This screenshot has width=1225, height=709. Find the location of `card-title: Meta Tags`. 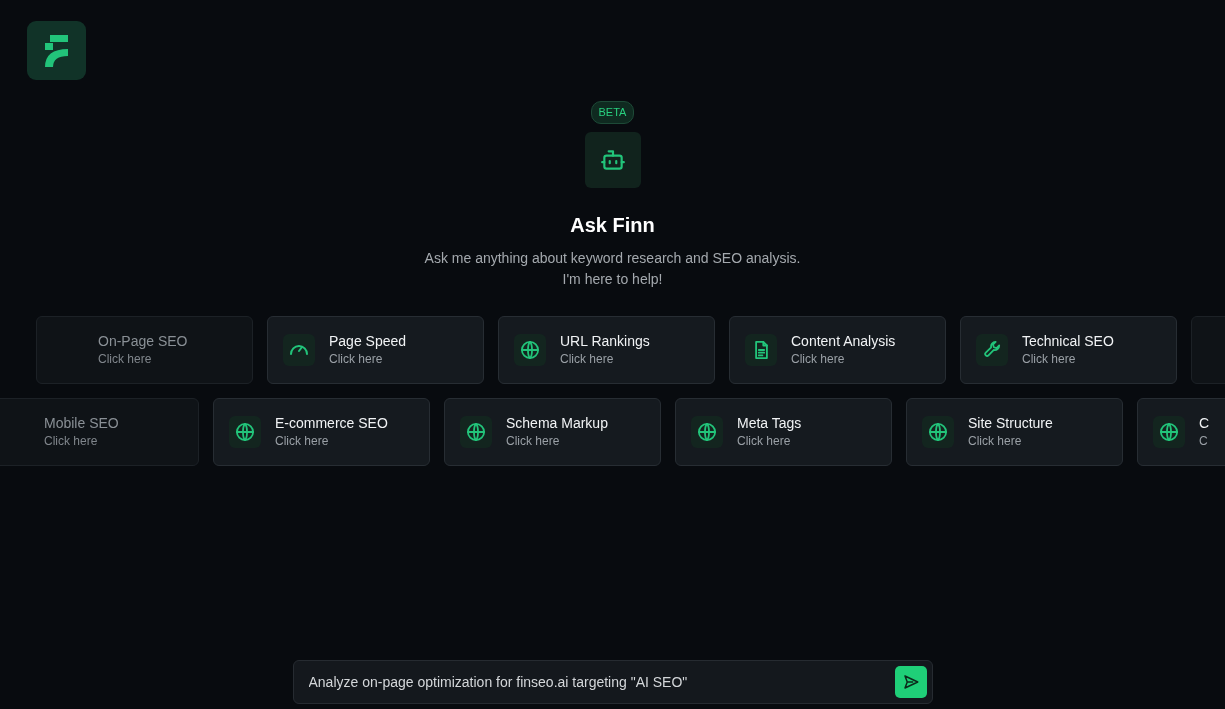

card-title: Meta Tags is located at coordinates (769, 422).